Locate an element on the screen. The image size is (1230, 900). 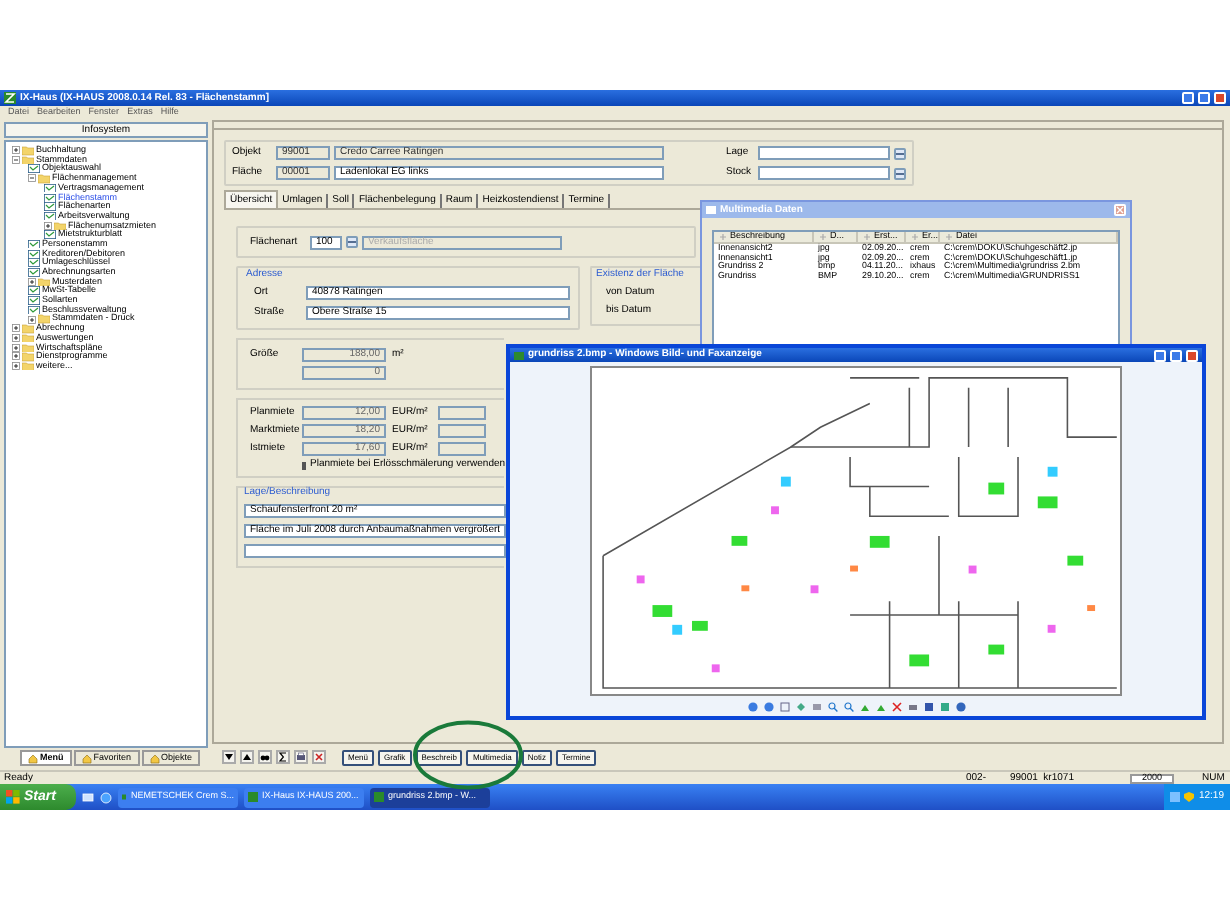
house-icon is located at coordinates (154, 758).